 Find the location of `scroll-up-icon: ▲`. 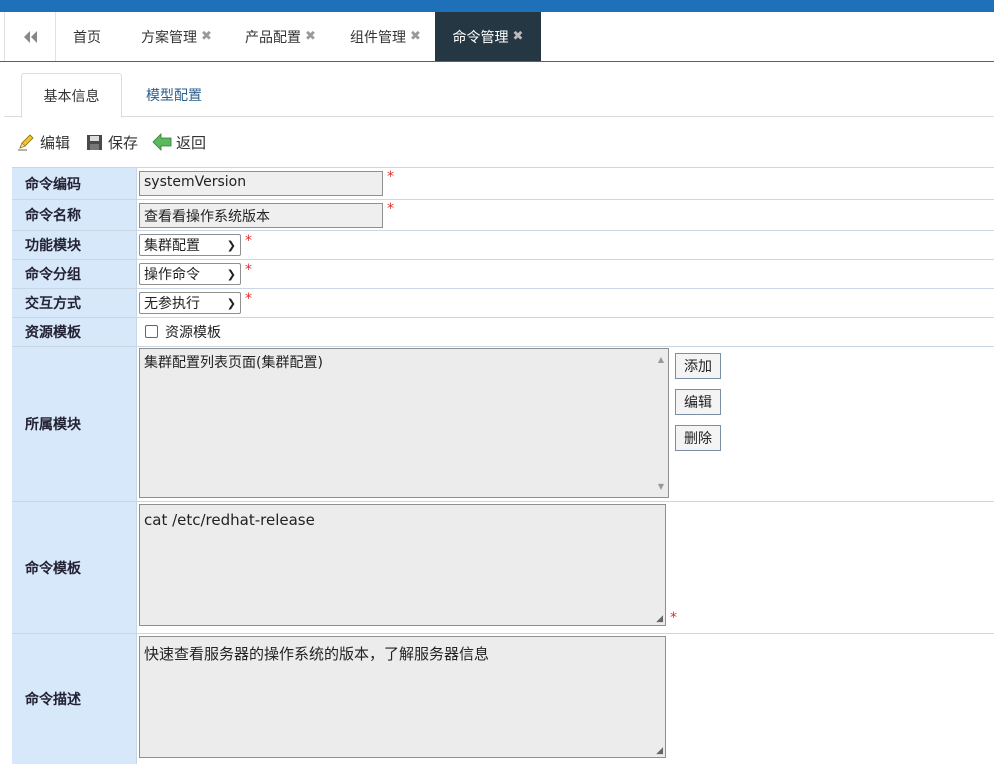

scroll-up-icon: ▲ is located at coordinates (661, 359).